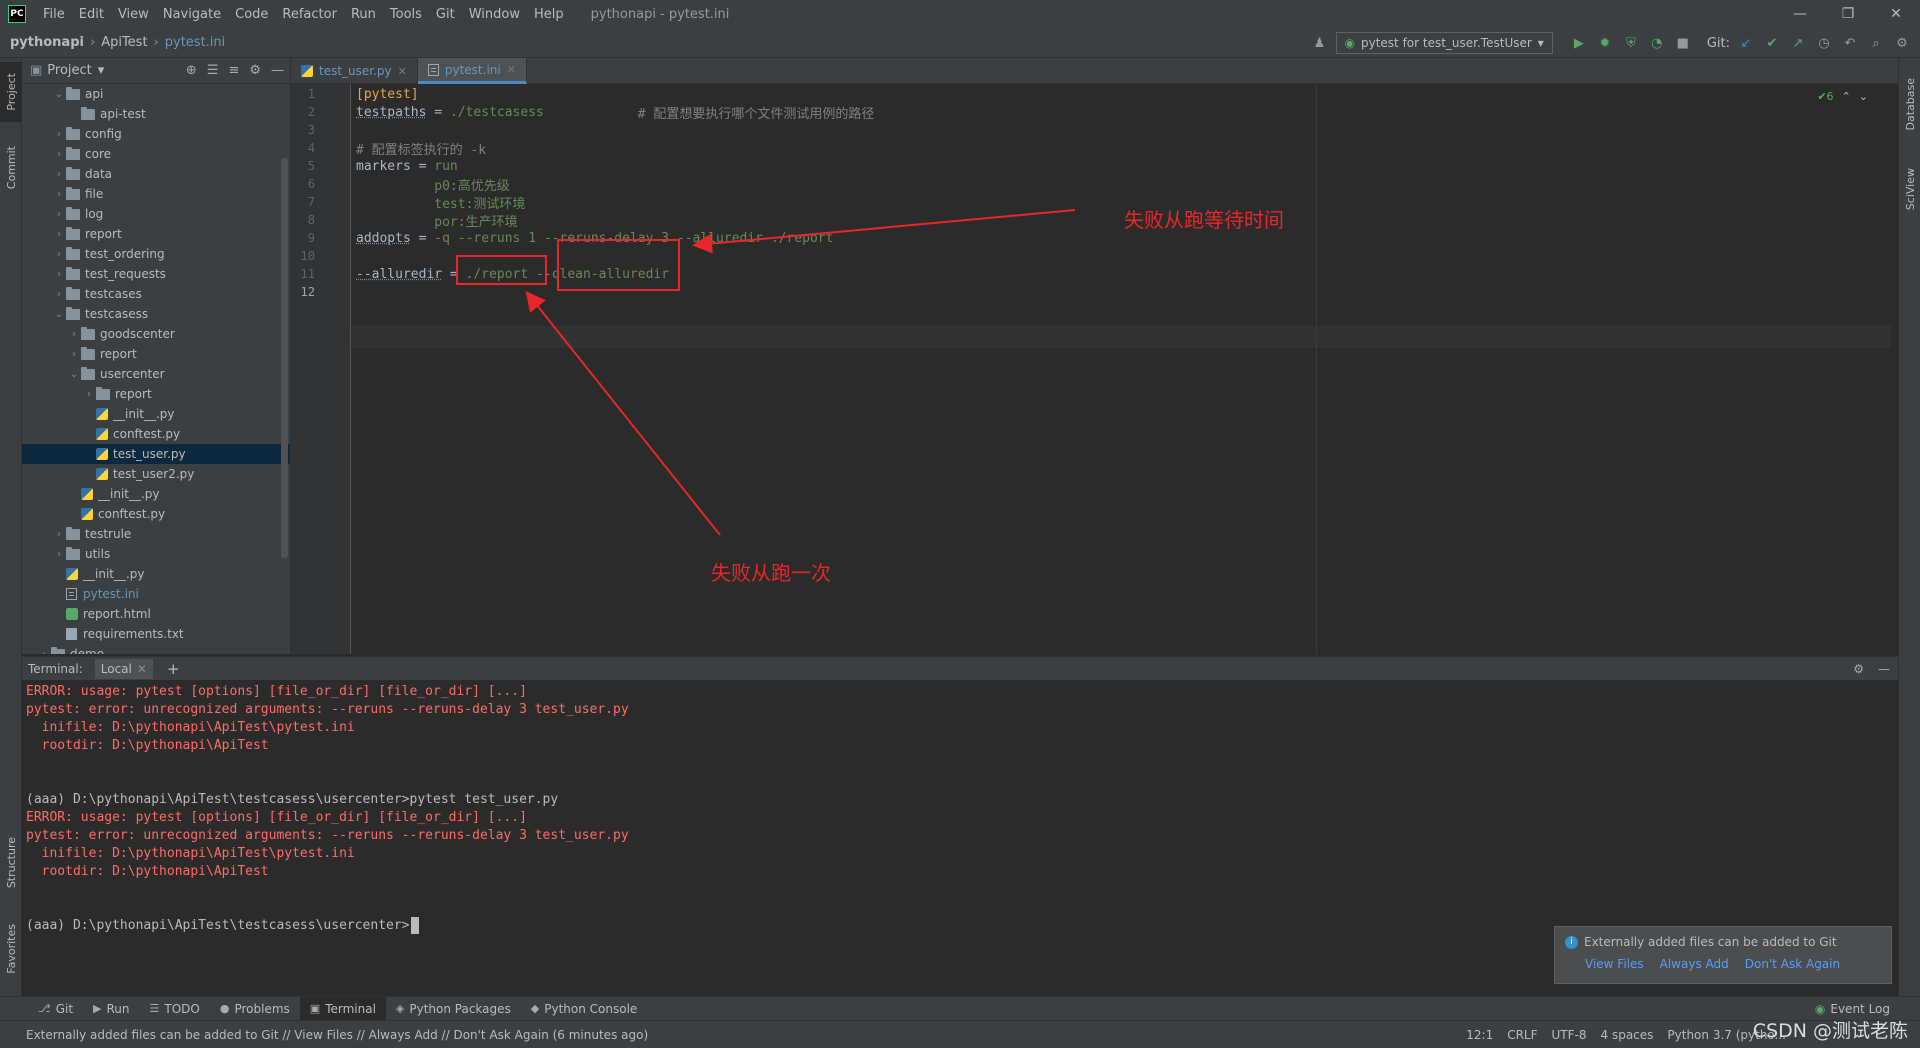 The image size is (1920, 1048). I want to click on menu-edit: Edit, so click(91, 14).